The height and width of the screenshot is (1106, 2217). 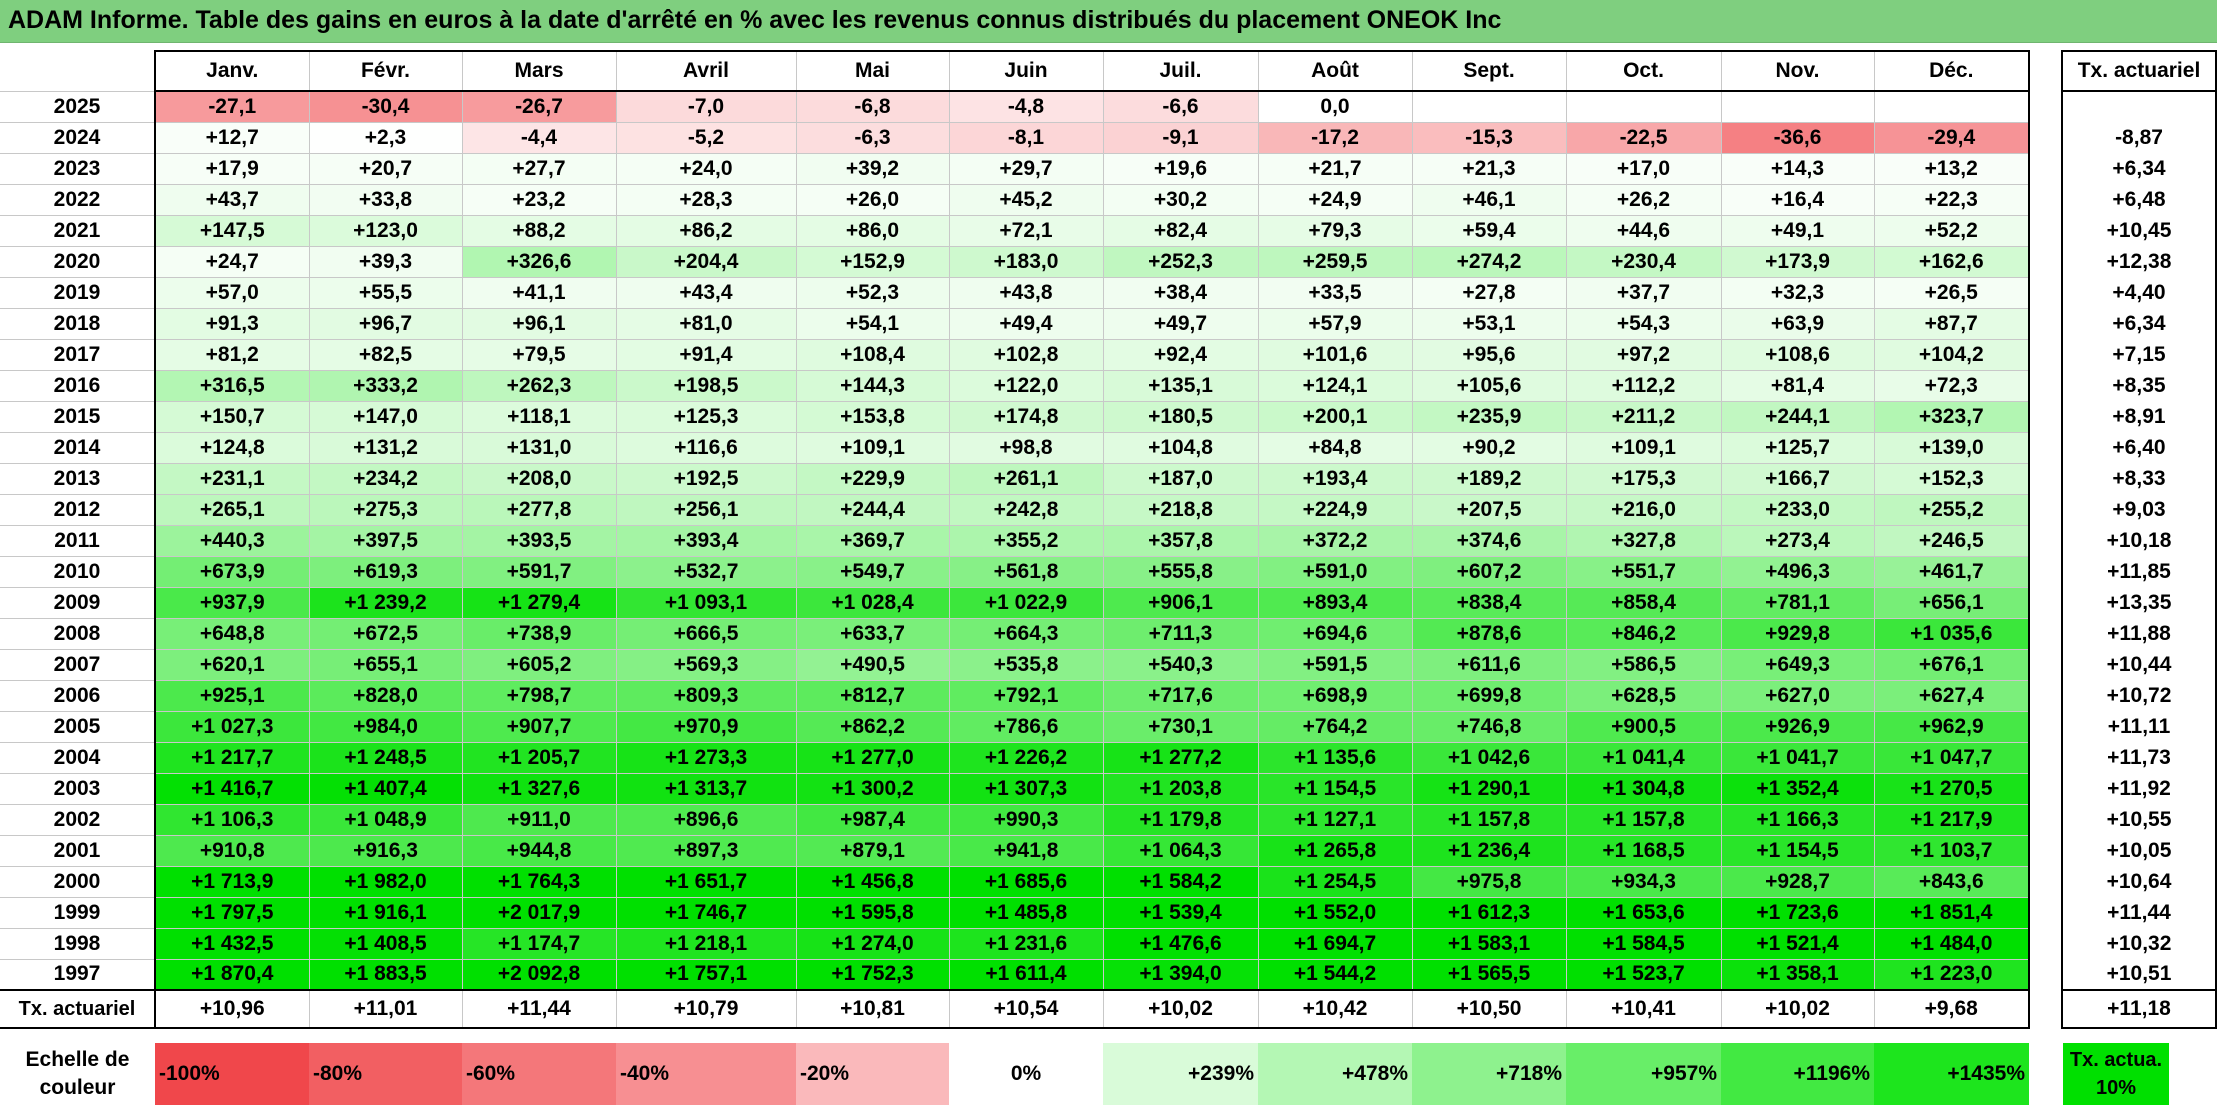 I want to click on gain-cell: +54,1, so click(x=872, y=323).